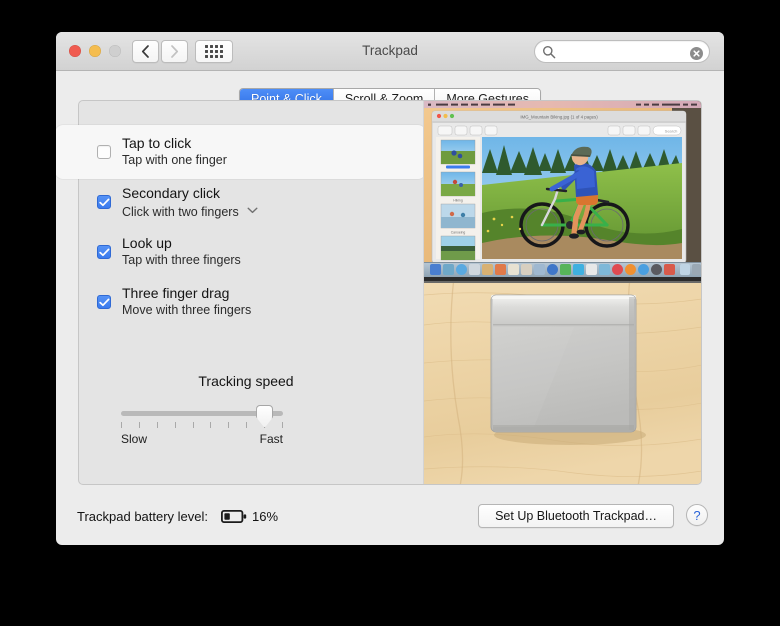 This screenshot has height=626, width=780. I want to click on option-title: Look up, so click(147, 243).